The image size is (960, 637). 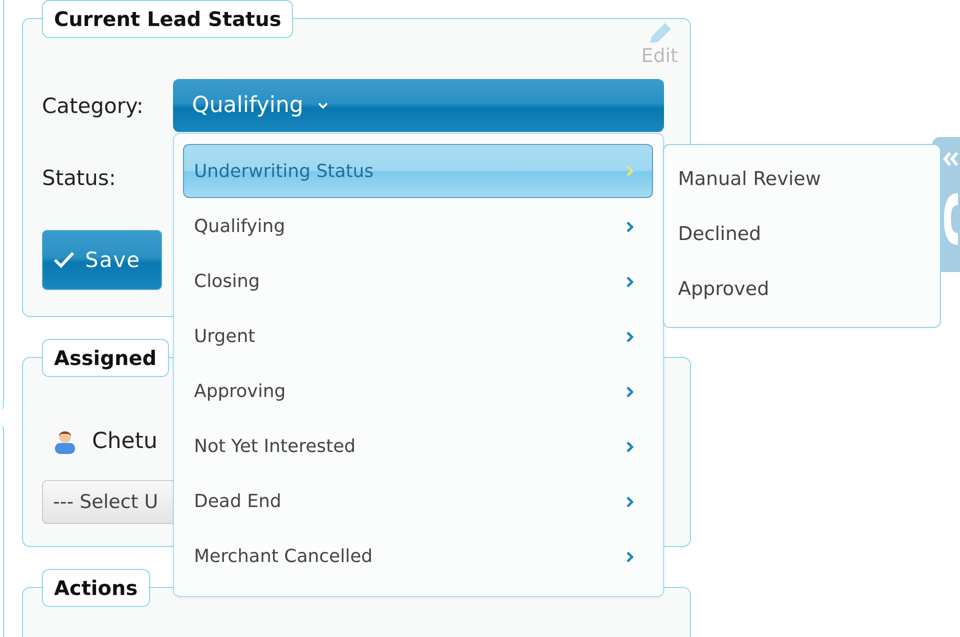 What do you see at coordinates (809, 179) in the screenshot?
I see `menu-item: Manual Review` at bounding box center [809, 179].